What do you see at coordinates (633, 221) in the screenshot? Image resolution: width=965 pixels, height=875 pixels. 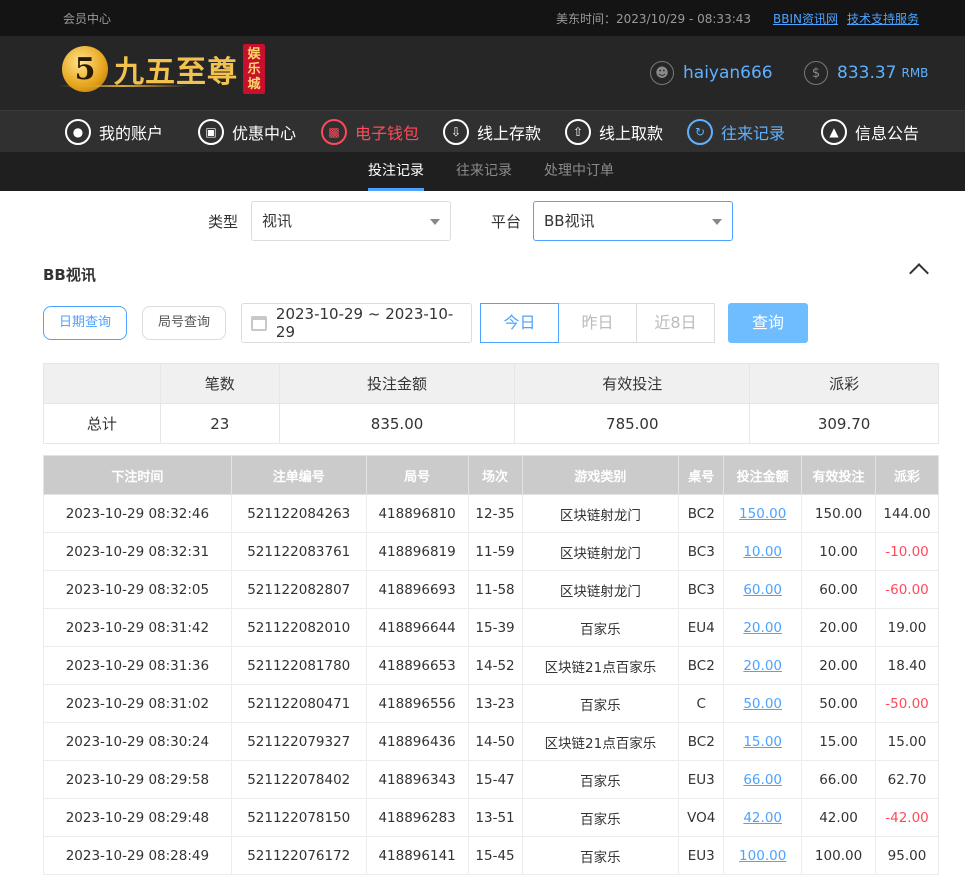 I see `platform-select: BB视讯` at bounding box center [633, 221].